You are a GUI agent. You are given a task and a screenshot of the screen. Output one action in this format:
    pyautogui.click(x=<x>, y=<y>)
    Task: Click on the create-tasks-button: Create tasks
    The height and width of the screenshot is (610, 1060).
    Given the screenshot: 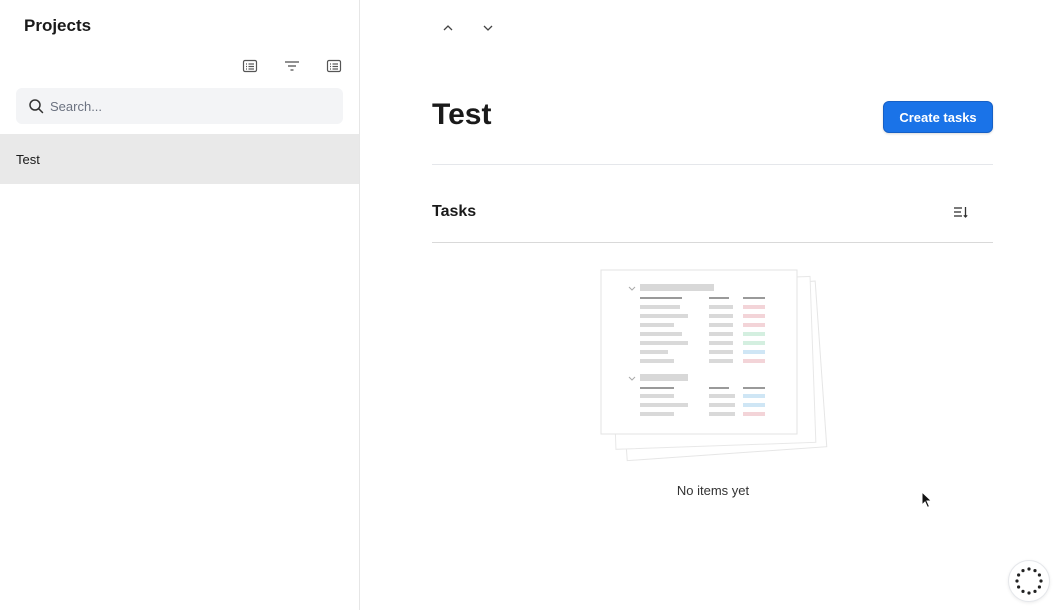 What is the action you would take?
    pyautogui.click(x=938, y=117)
    